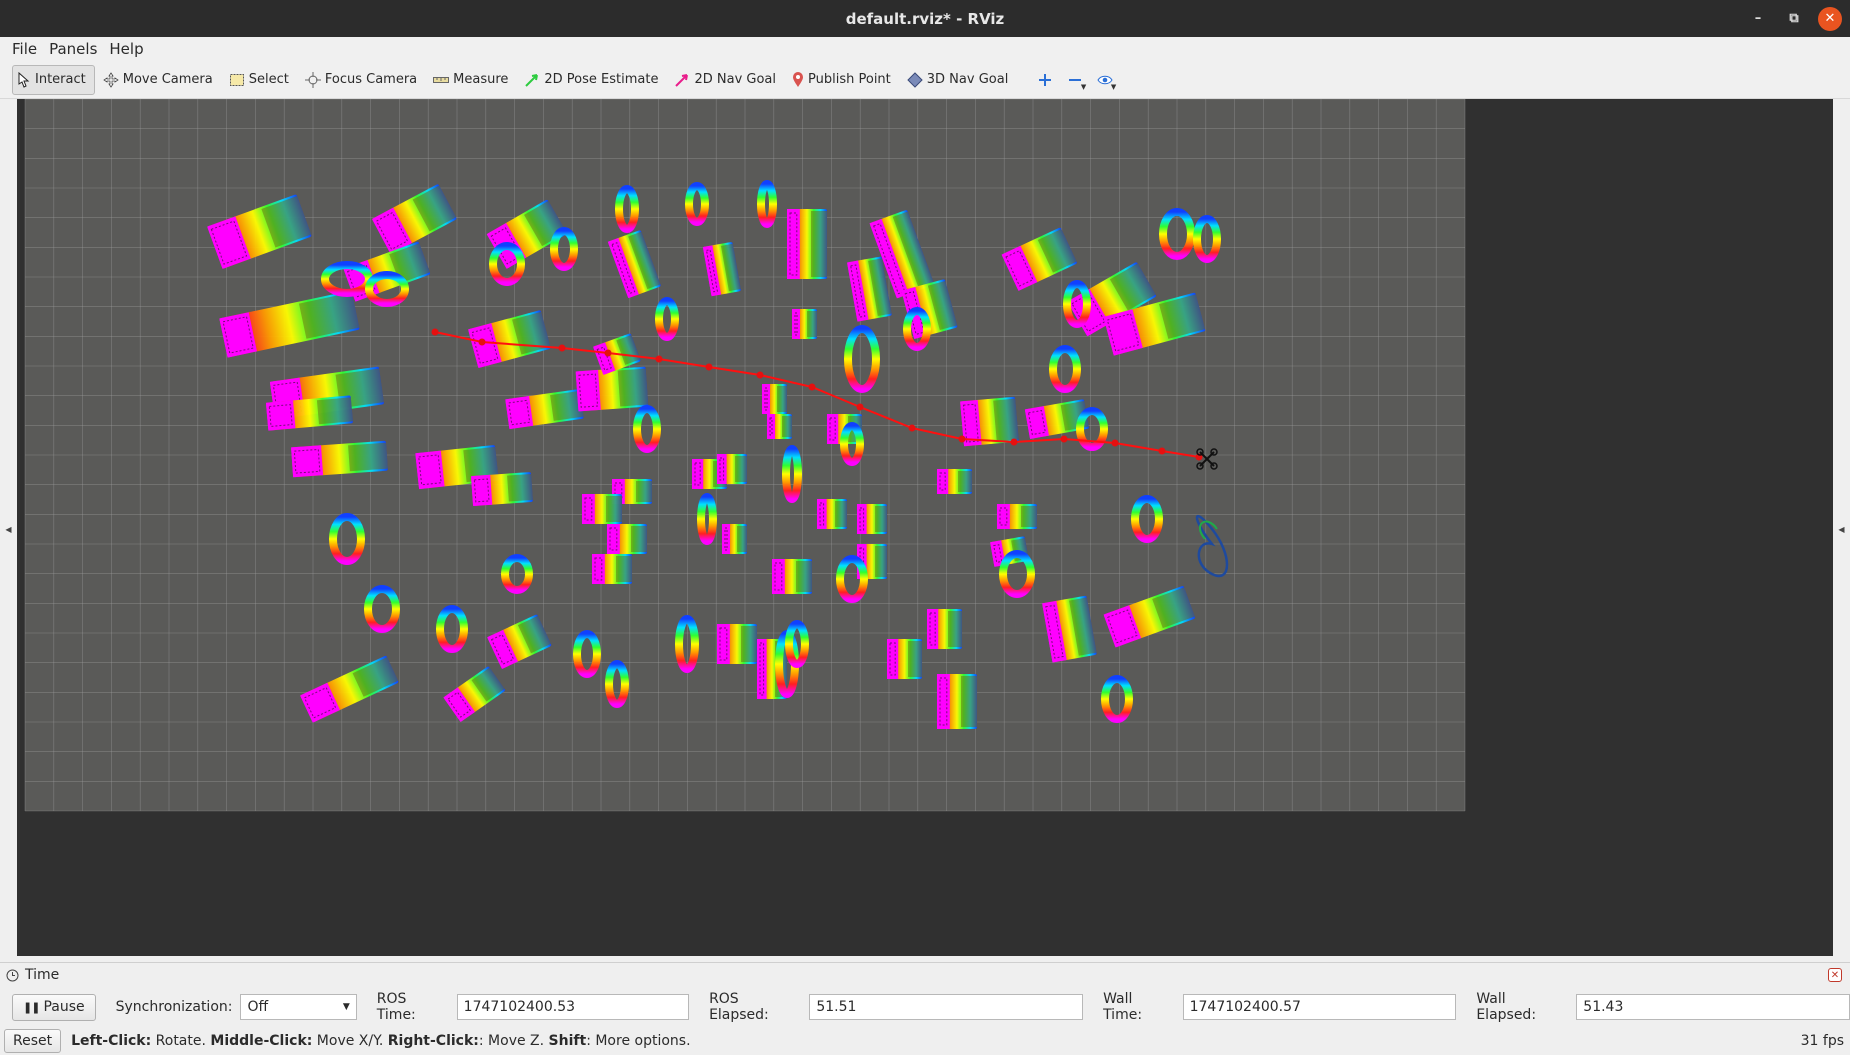  I want to click on ros-time-label: ROS Time:, so click(396, 1007).